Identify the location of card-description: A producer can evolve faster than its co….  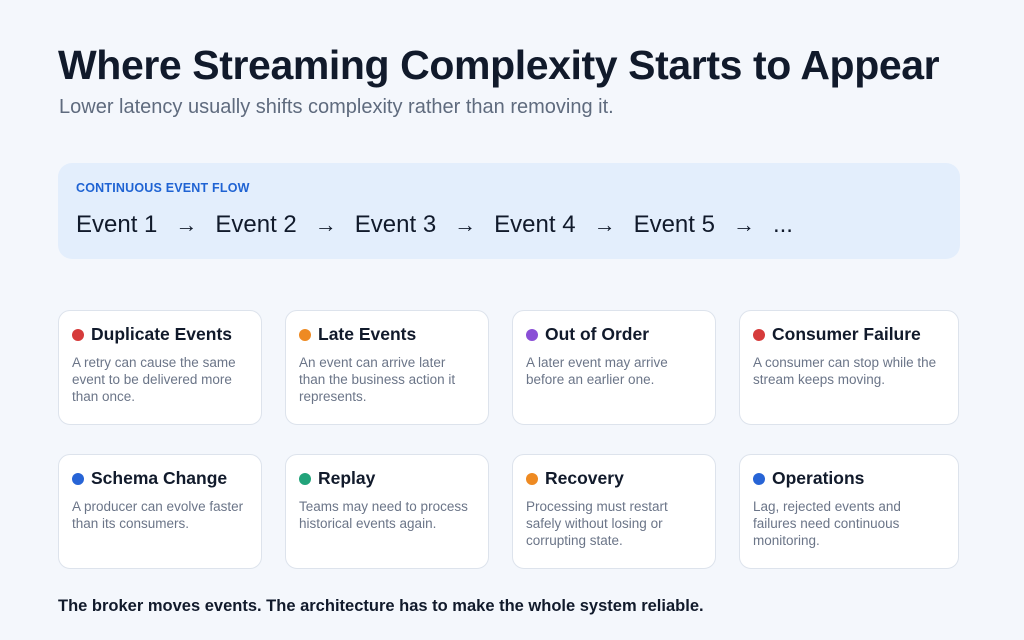
(158, 515).